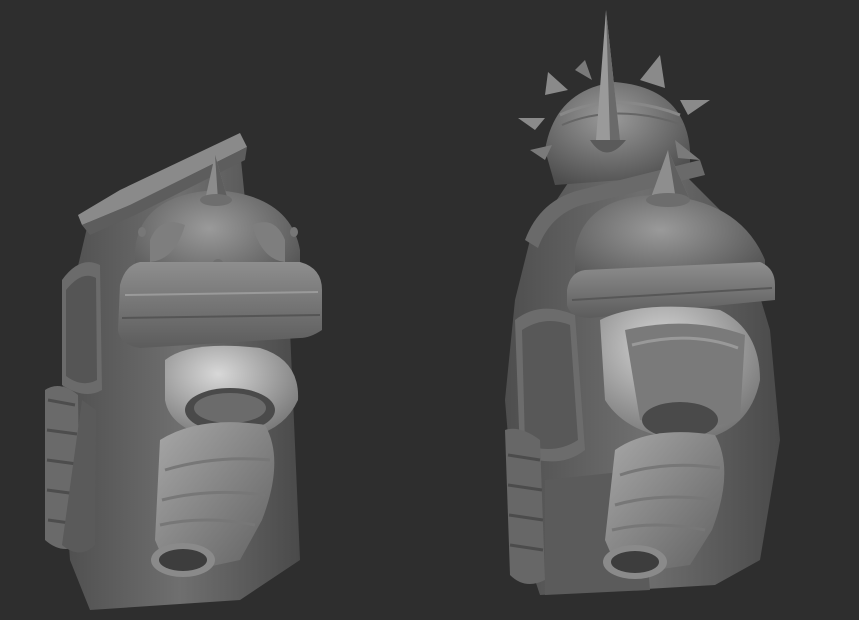 This screenshot has height=620, width=859. Describe the element at coordinates (556, 83) in the screenshot. I see `right-crown-spike` at that location.